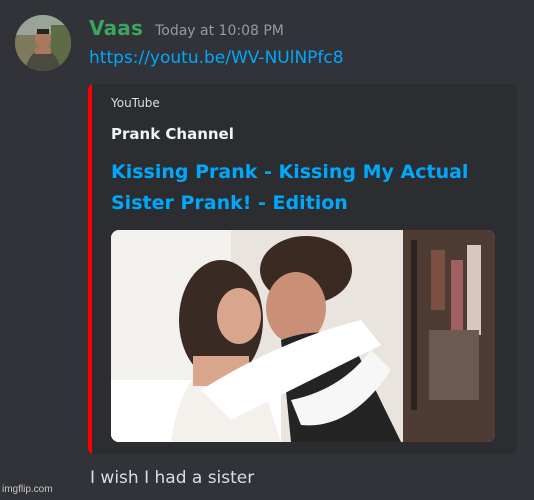  What do you see at coordinates (135, 103) in the screenshot?
I see `embed-provider: YouTube` at bounding box center [135, 103].